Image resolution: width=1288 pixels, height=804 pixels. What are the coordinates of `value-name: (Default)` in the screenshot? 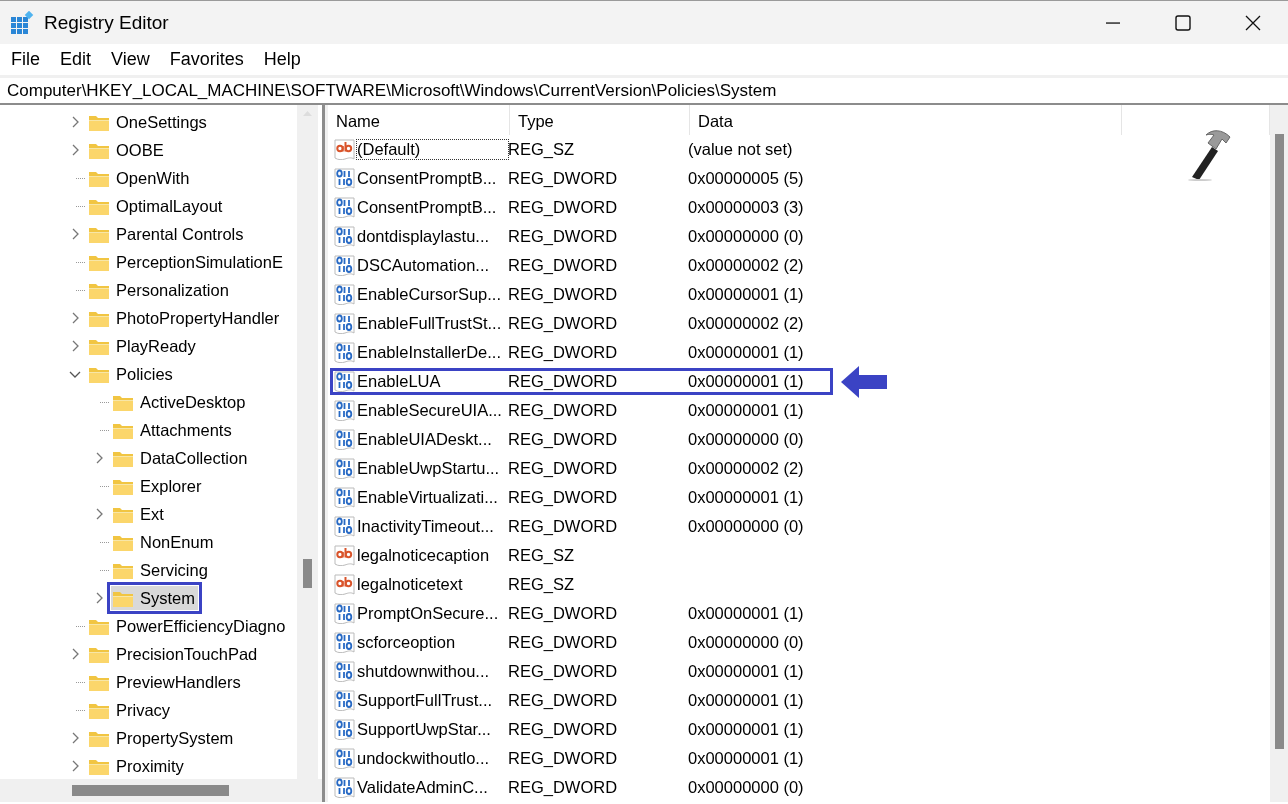 It's located at (432, 149).